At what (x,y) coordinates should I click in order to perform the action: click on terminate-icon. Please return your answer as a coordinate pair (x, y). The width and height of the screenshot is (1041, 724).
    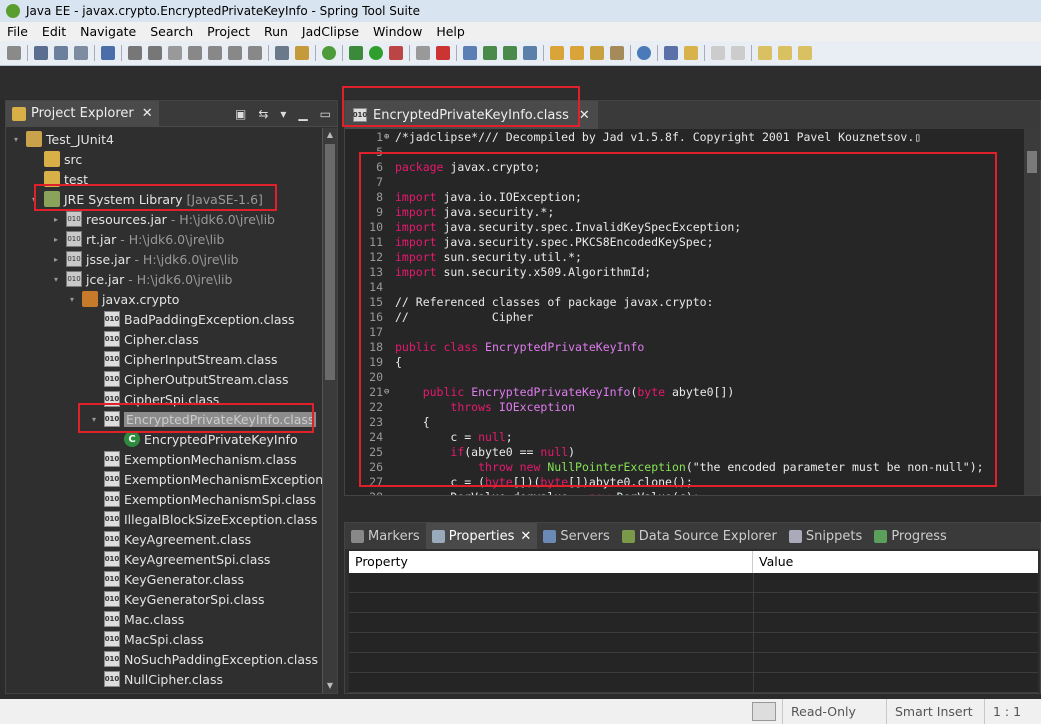
    Looking at the image, I should click on (175, 53).